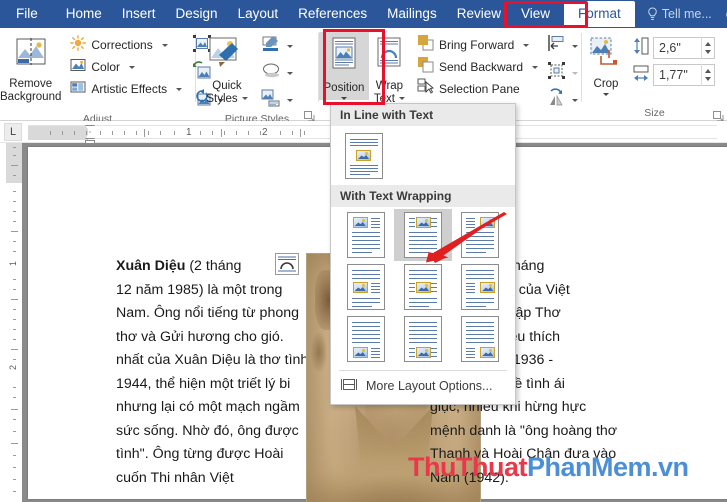  What do you see at coordinates (244, 99) in the screenshot?
I see `quick-styles-chevron-down-icon` at bounding box center [244, 99].